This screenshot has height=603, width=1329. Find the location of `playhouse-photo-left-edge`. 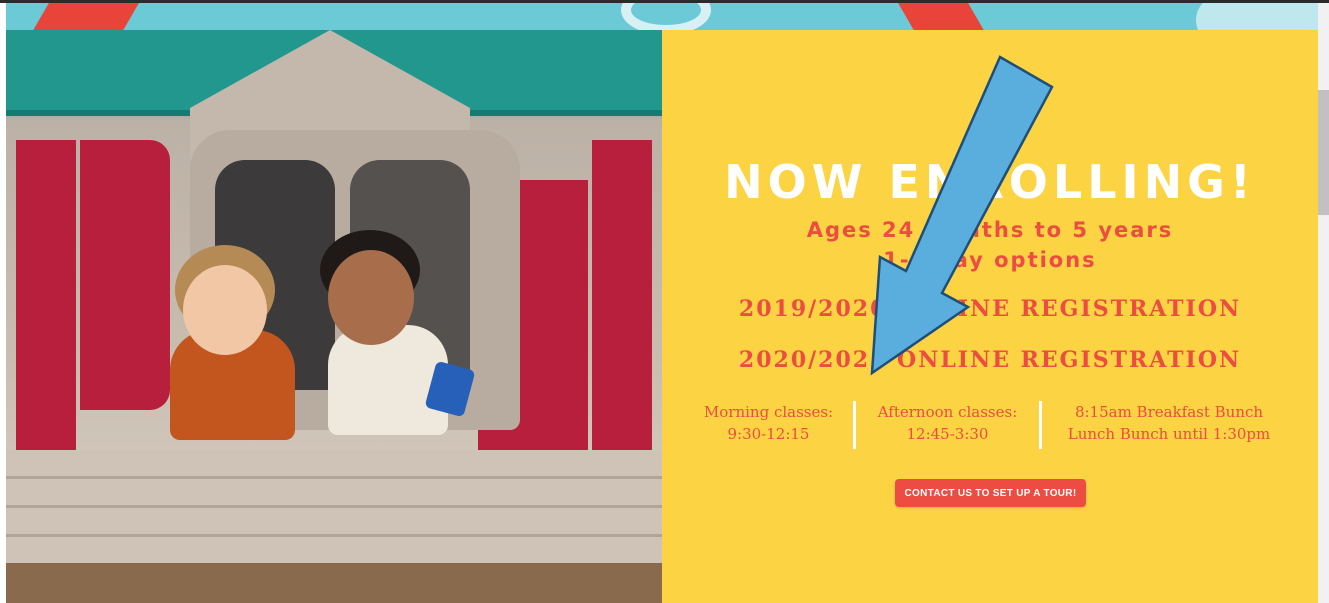

playhouse-photo-left-edge is located at coordinates (43, 316).